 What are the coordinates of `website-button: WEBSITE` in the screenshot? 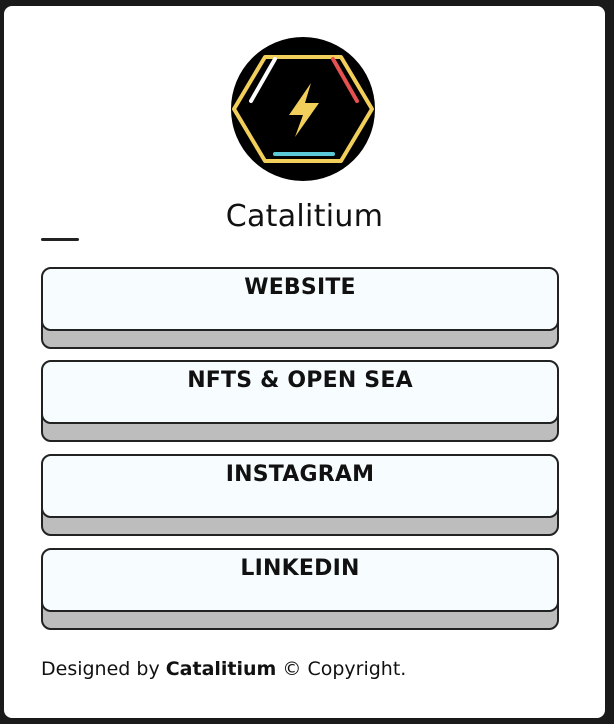 It's located at (300, 308).